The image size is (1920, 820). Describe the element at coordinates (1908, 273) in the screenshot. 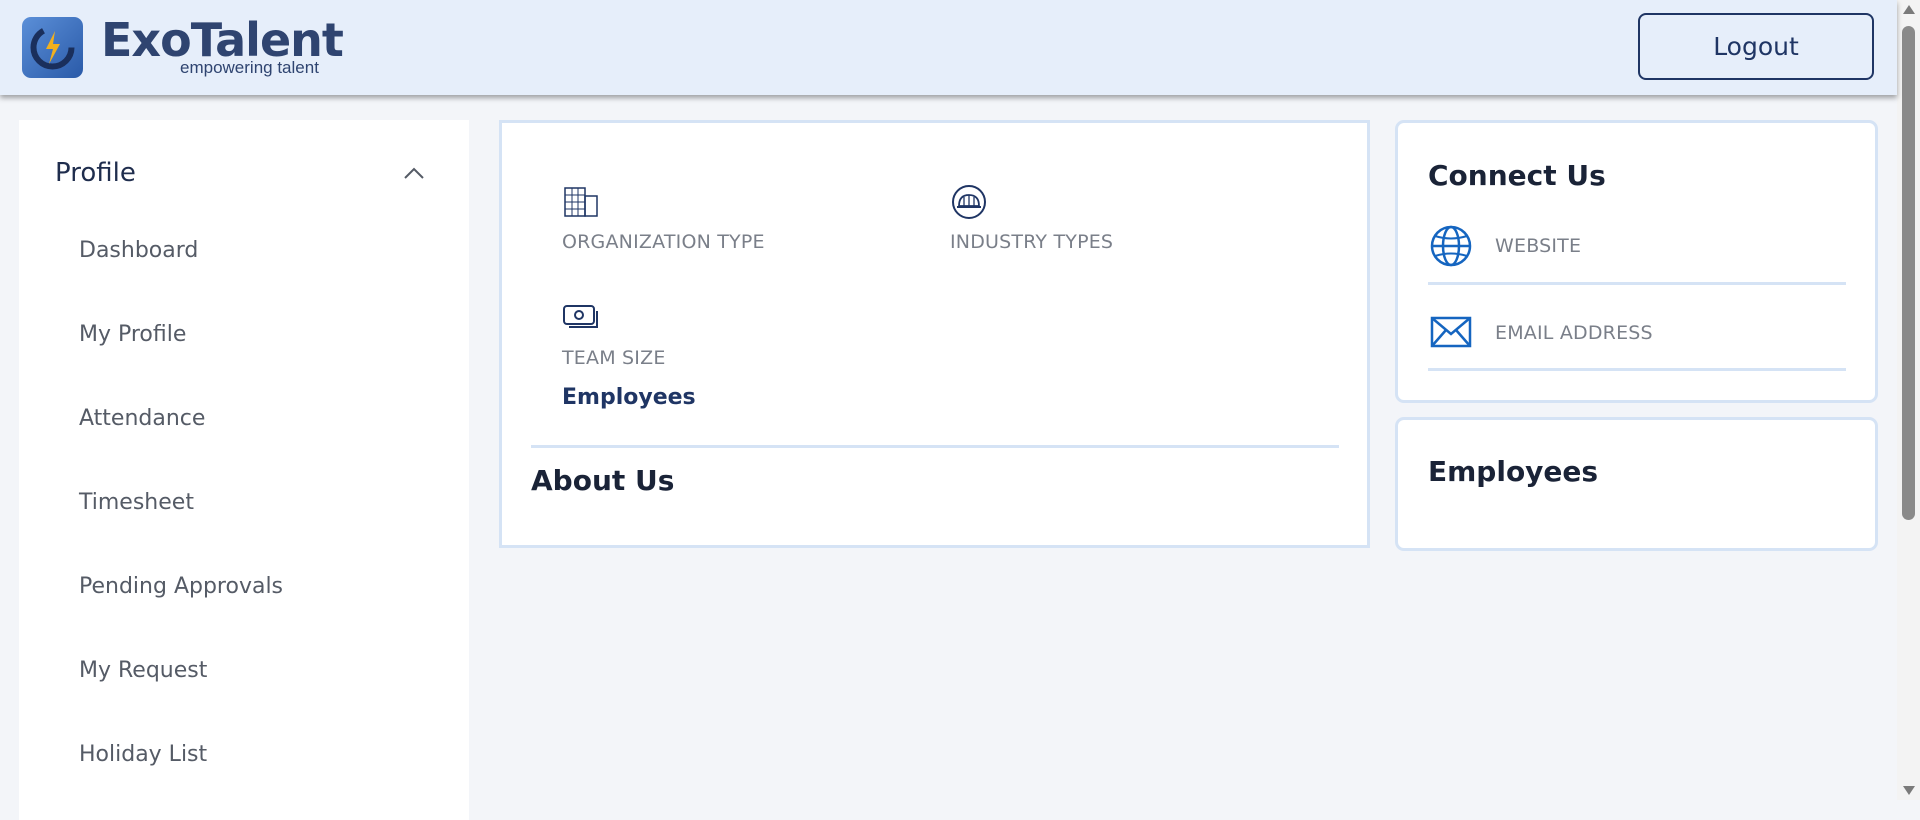

I see `scroll-thumb` at that location.